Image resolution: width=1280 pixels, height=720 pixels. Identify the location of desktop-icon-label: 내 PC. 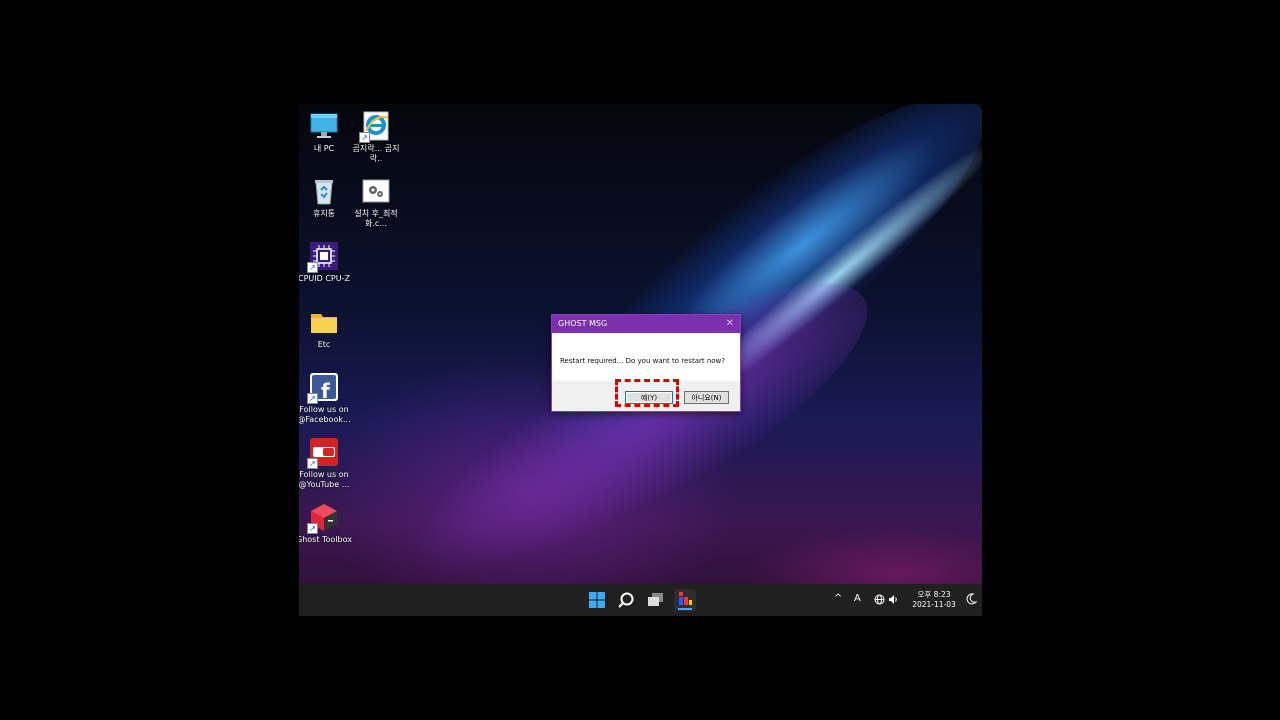
(324, 148).